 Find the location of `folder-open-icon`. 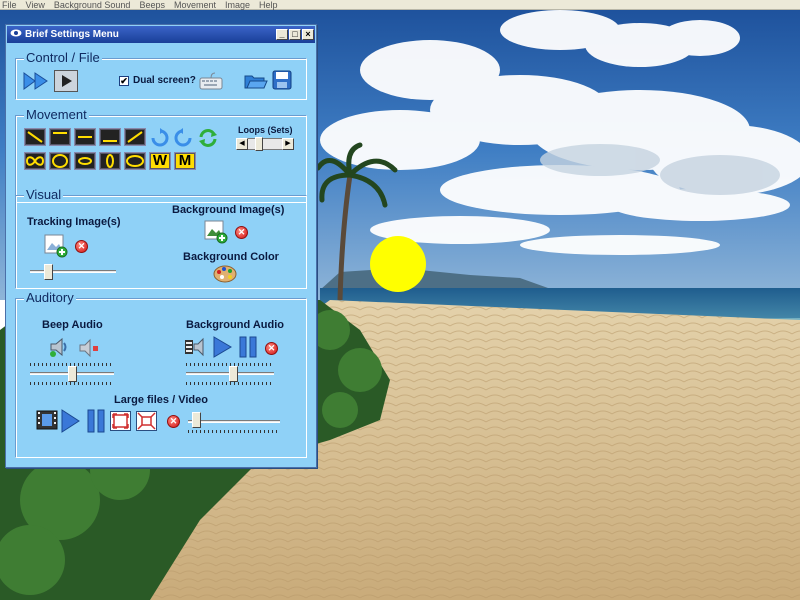

folder-open-icon is located at coordinates (256, 82).